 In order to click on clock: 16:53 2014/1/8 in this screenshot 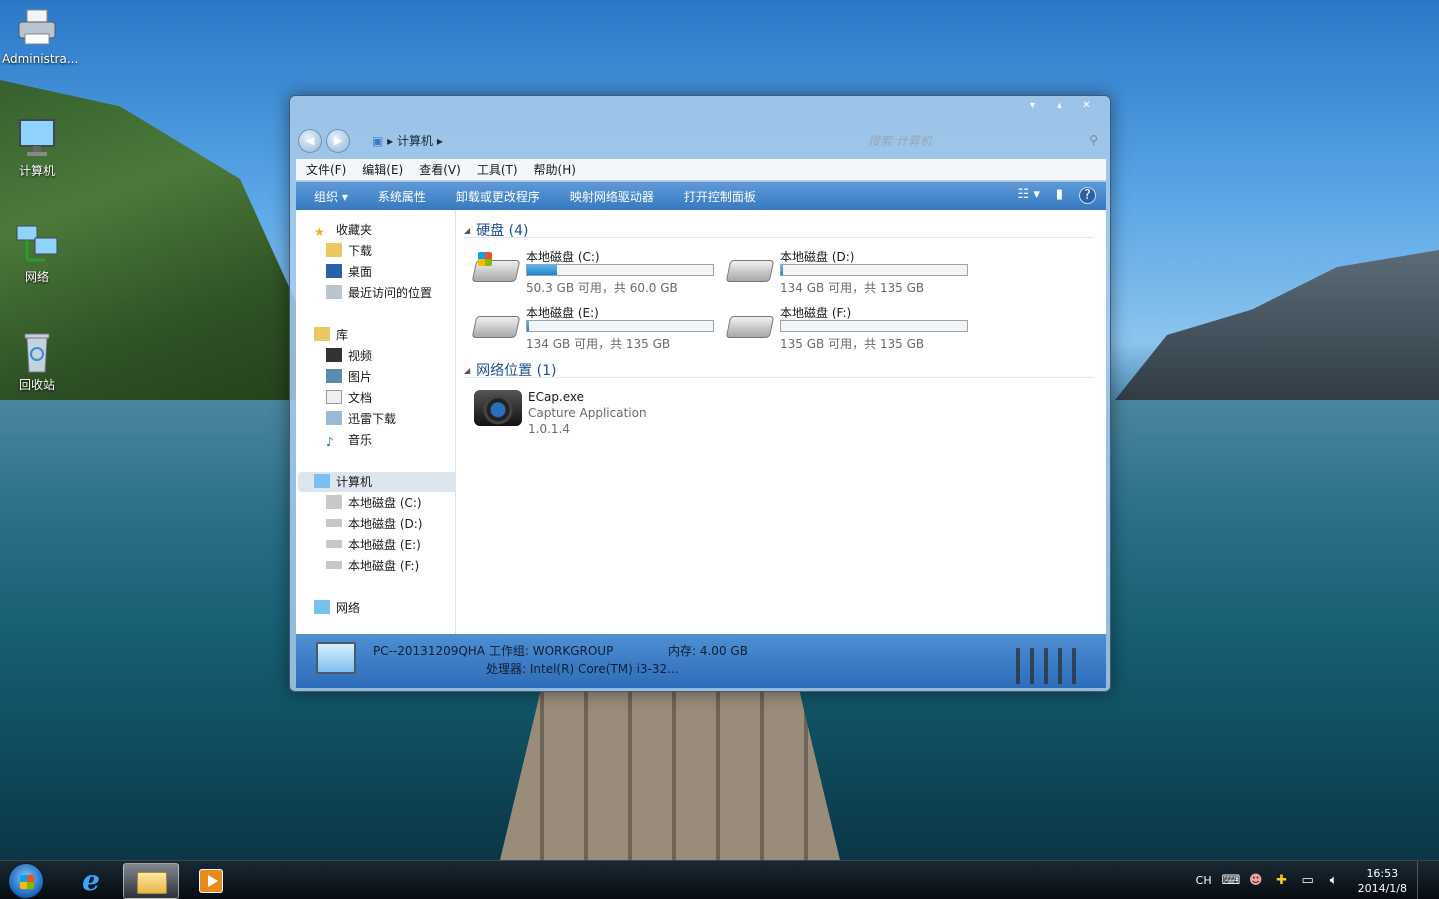, I will do `click(1382, 881)`.